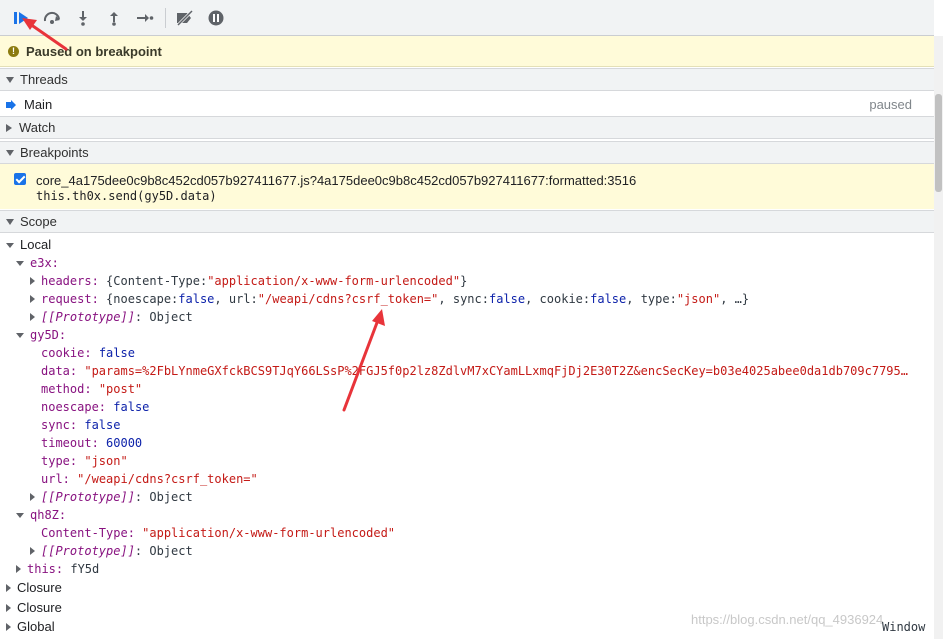  I want to click on prop-key: method:, so click(66, 389).